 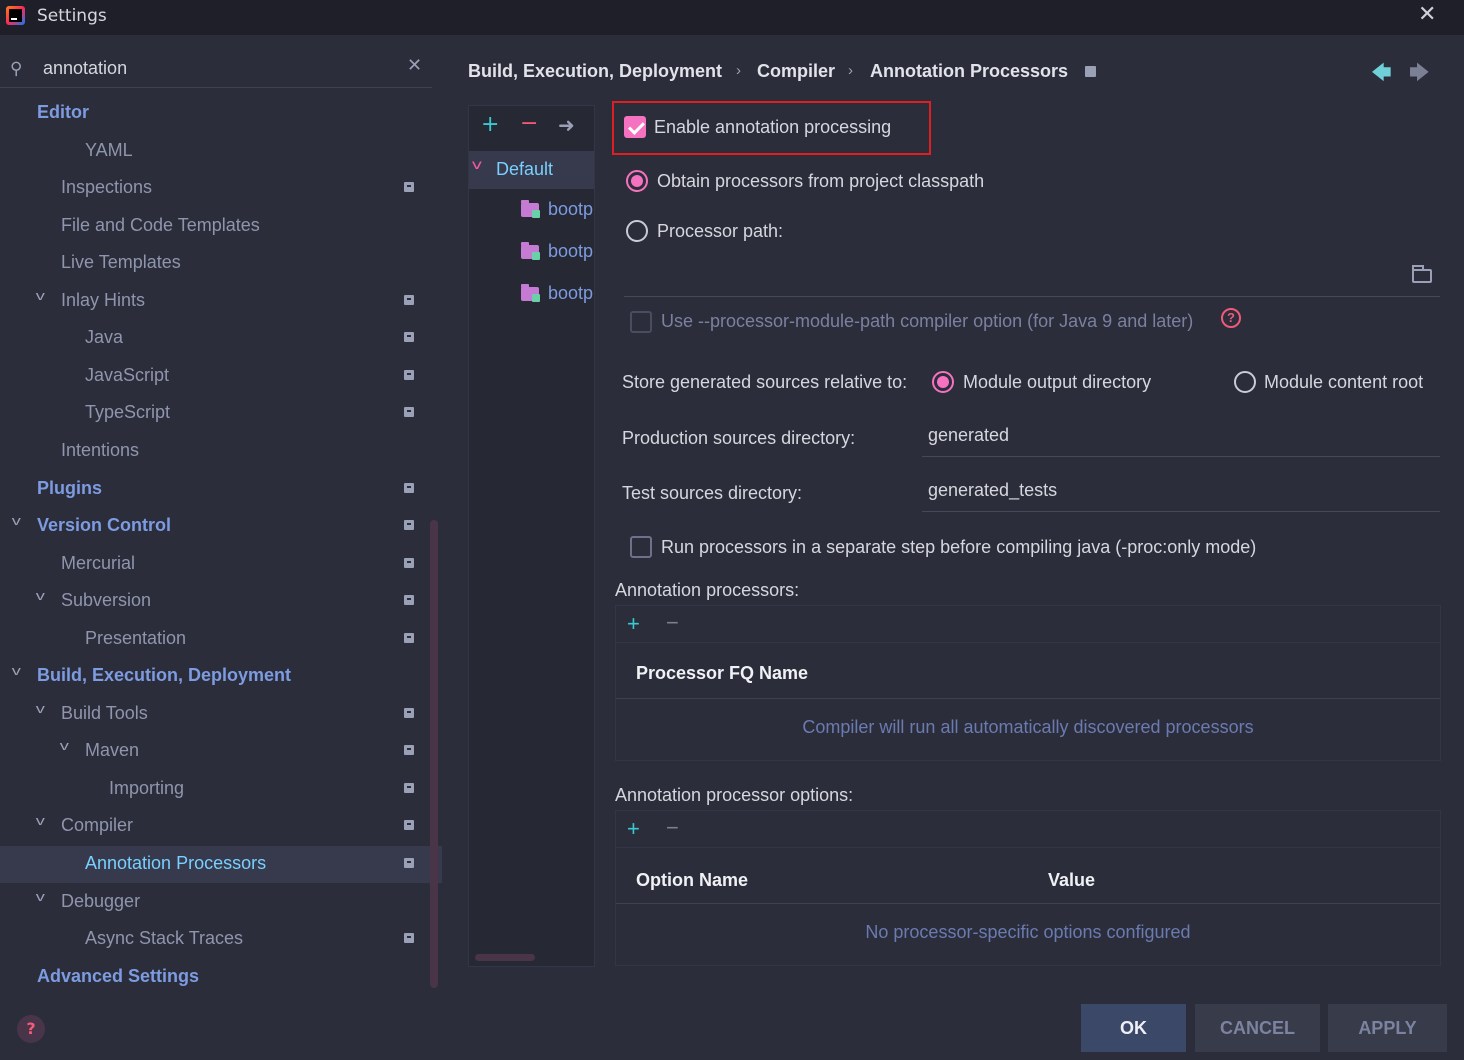 What do you see at coordinates (796, 71) in the screenshot?
I see `breadcrumb-item-compiler: Compiler` at bounding box center [796, 71].